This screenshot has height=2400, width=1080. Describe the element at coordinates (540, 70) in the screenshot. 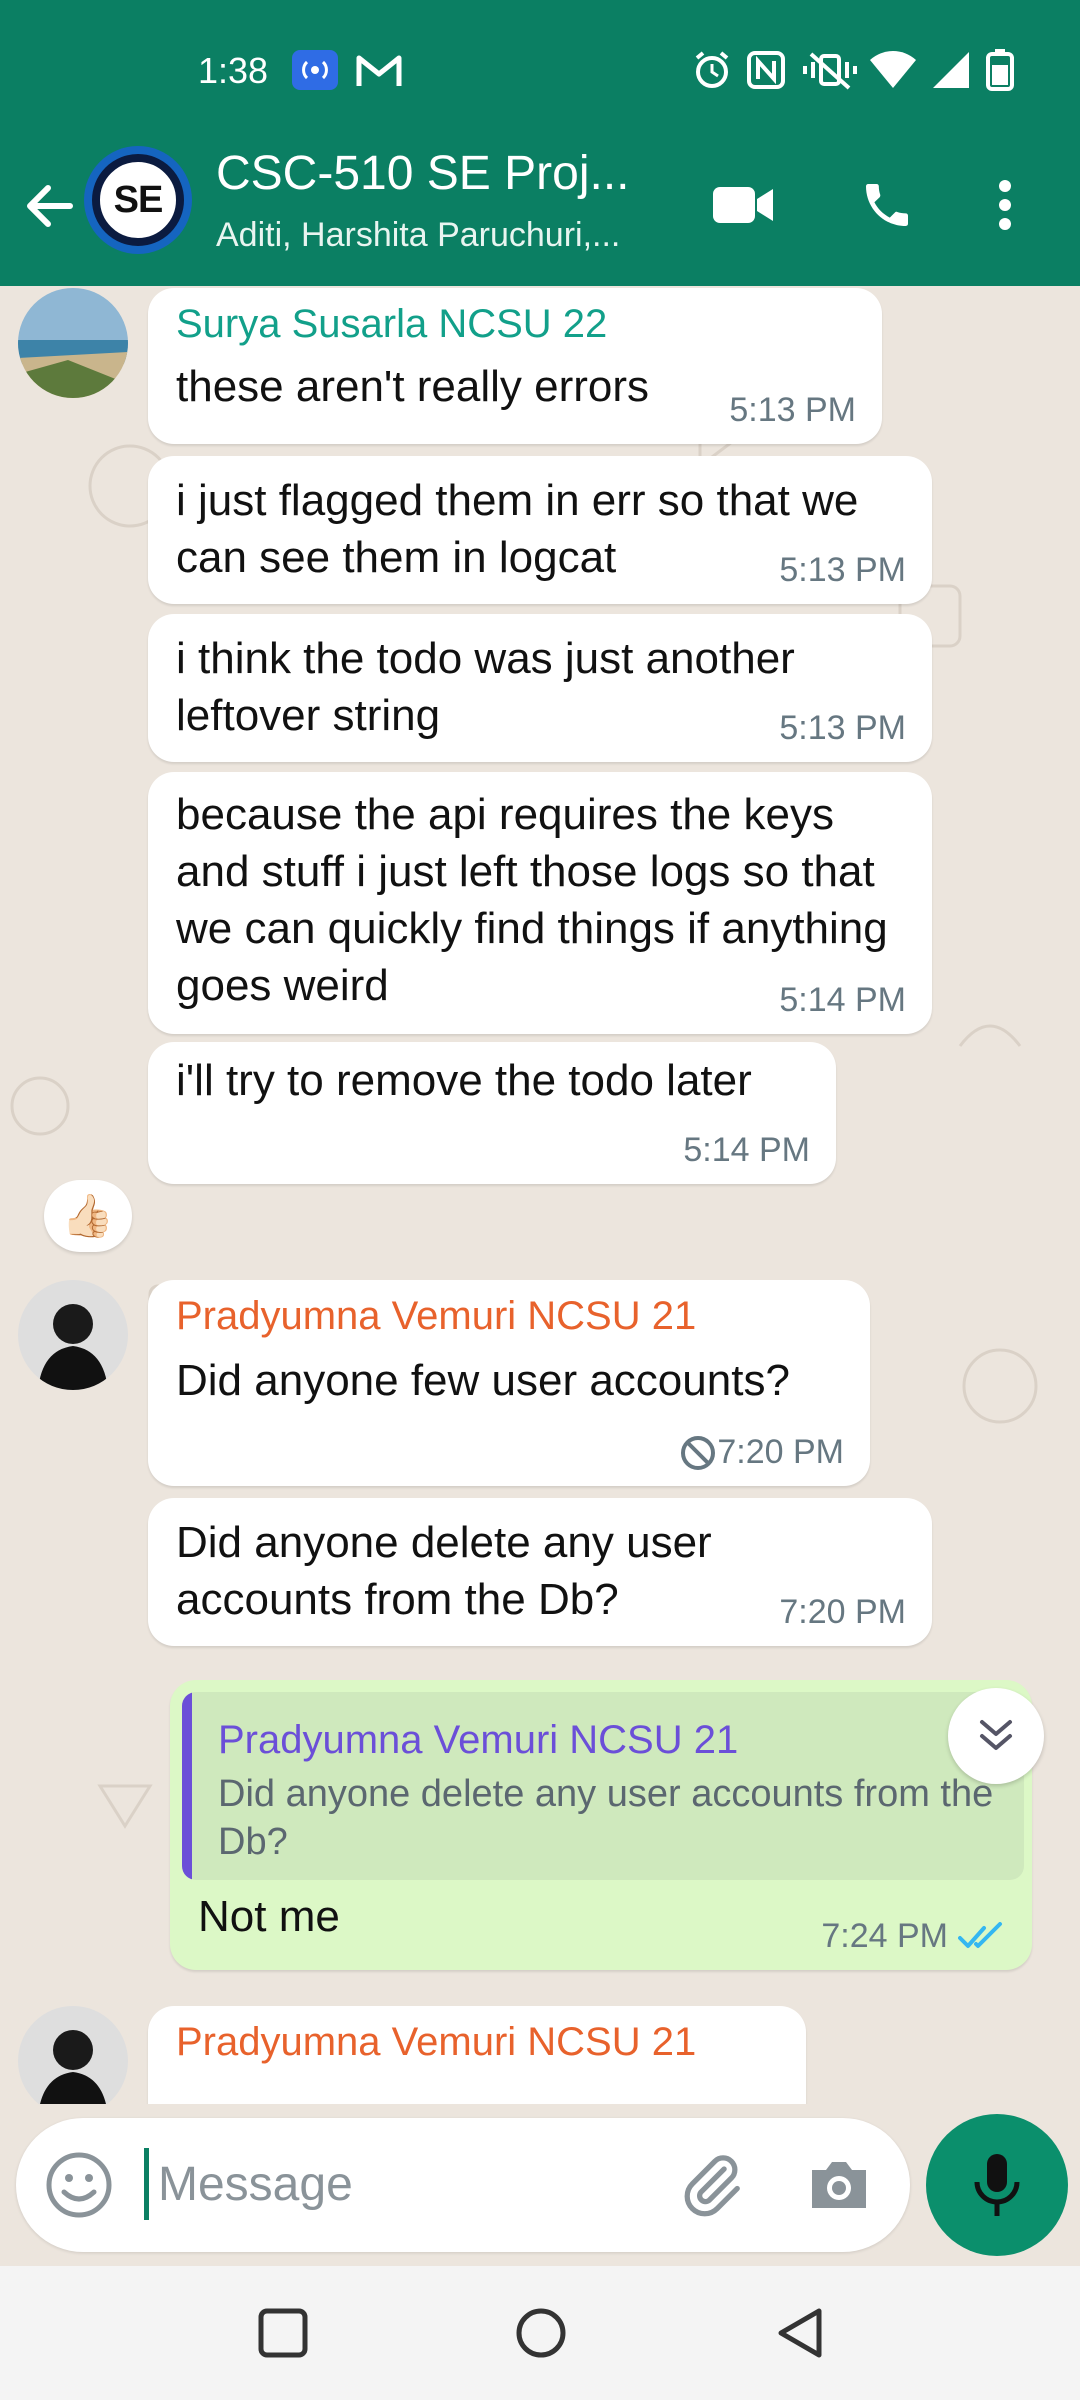

I see `status-bar: 1:38` at that location.